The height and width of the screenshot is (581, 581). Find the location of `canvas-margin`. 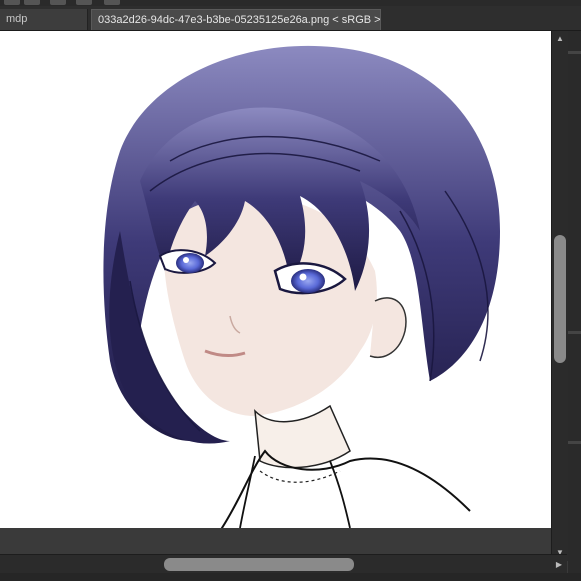

canvas-margin is located at coordinates (275, 541).